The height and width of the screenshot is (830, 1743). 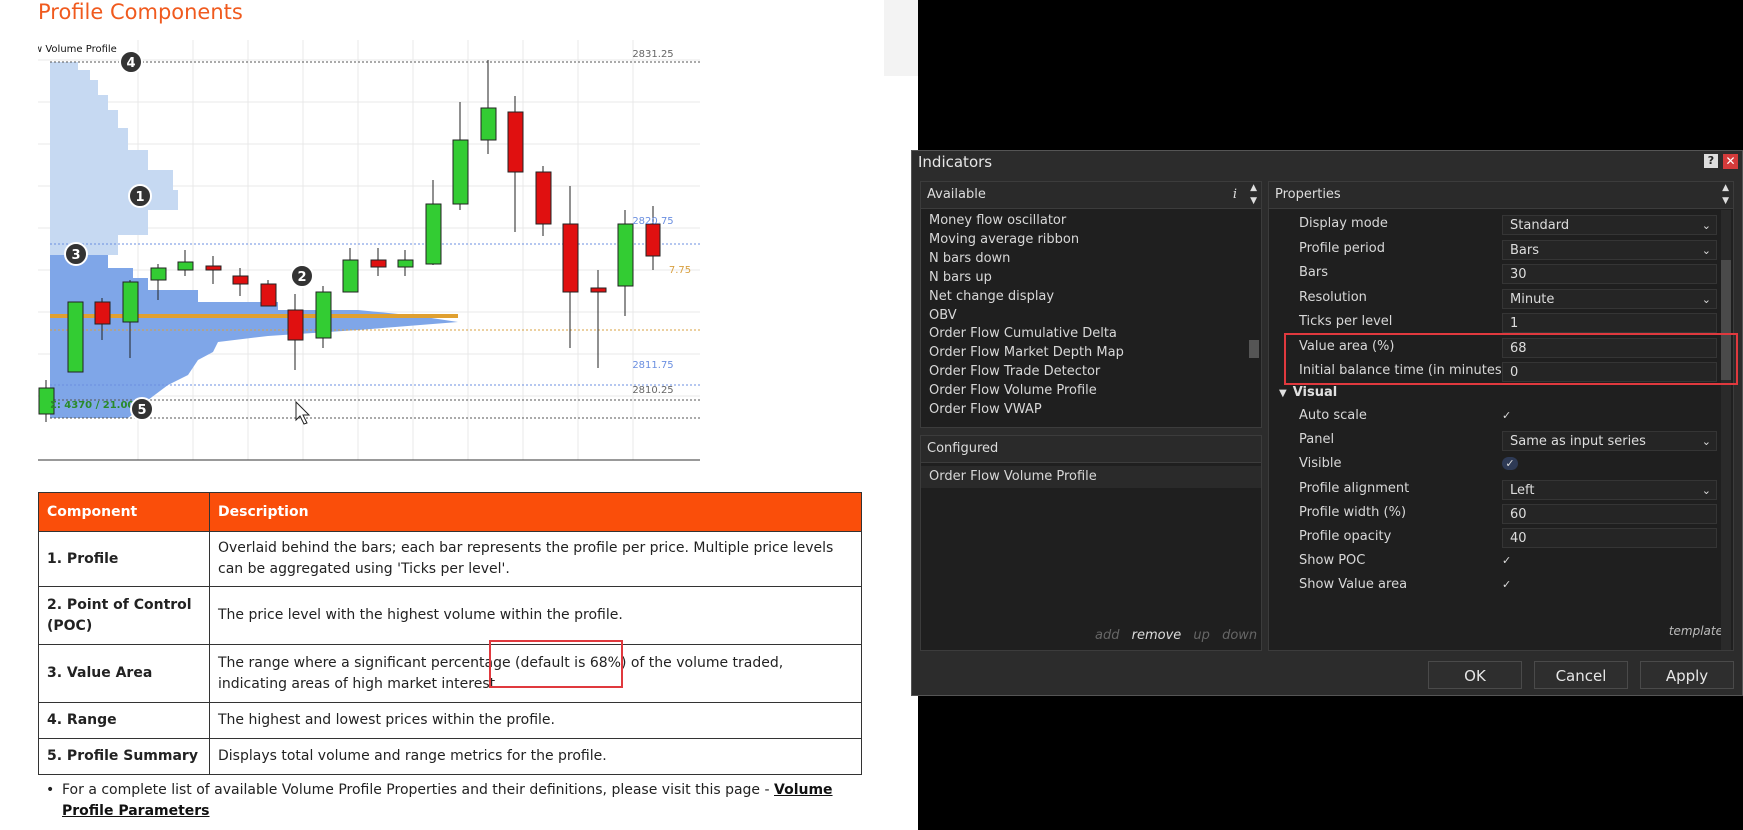 I want to click on price-label-top: 2831.25, so click(x=652, y=54).